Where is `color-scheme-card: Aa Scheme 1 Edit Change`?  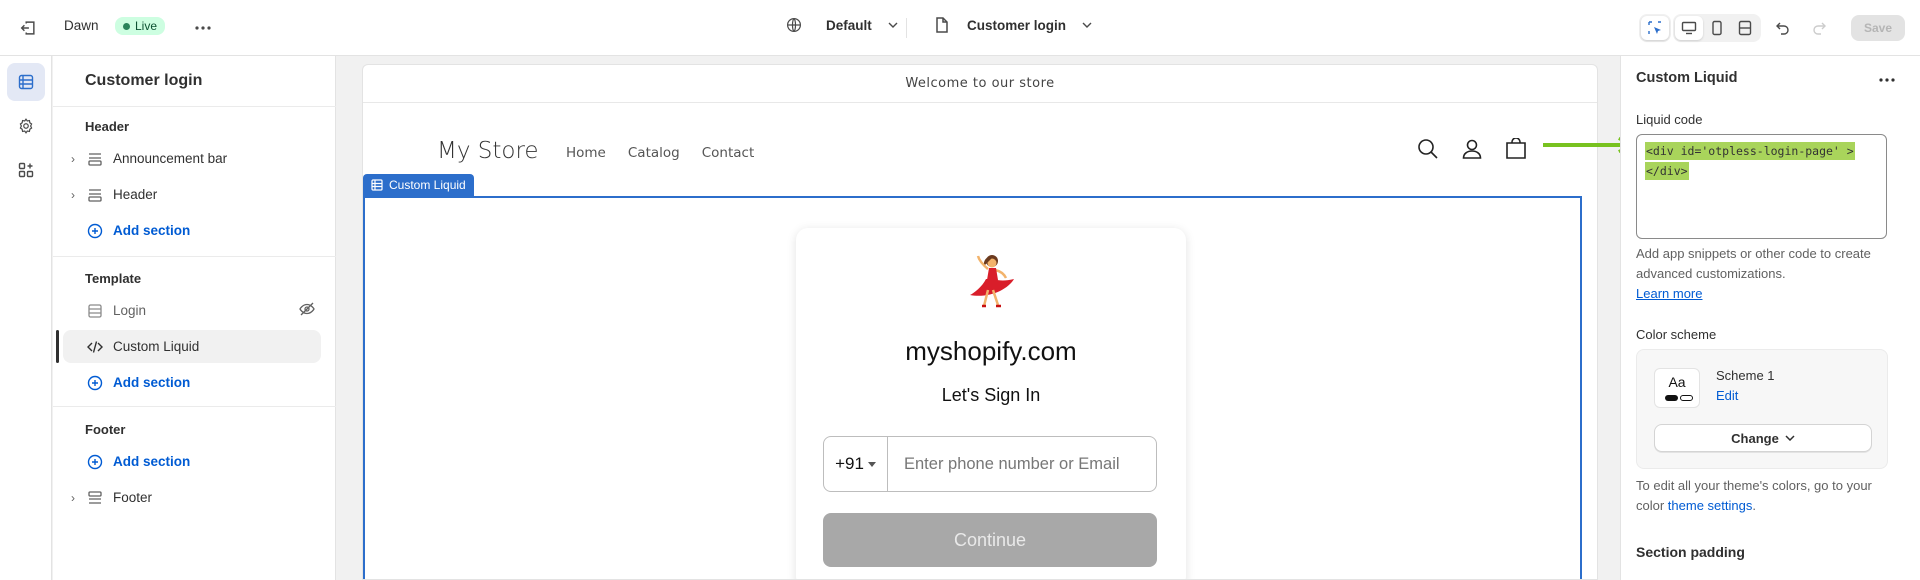
color-scheme-card: Aa Scheme 1 Edit Change is located at coordinates (1762, 409).